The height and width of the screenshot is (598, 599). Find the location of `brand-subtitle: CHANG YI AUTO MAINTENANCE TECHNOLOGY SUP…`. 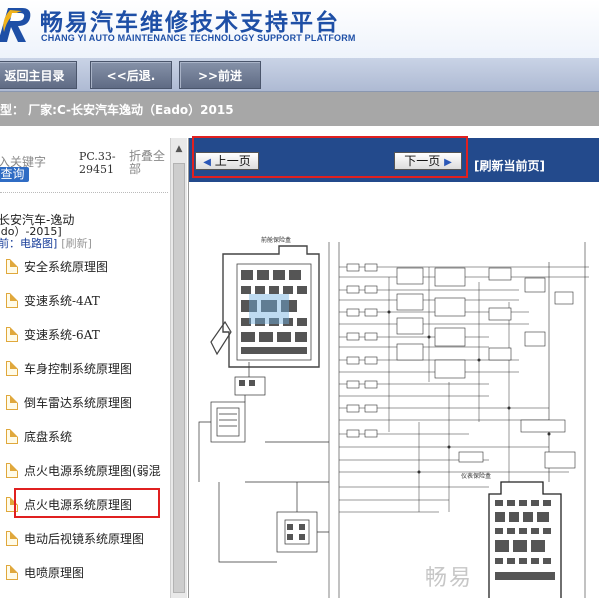

brand-subtitle: CHANG YI AUTO MAINTENANCE TECHNOLOGY SUP… is located at coordinates (198, 38).